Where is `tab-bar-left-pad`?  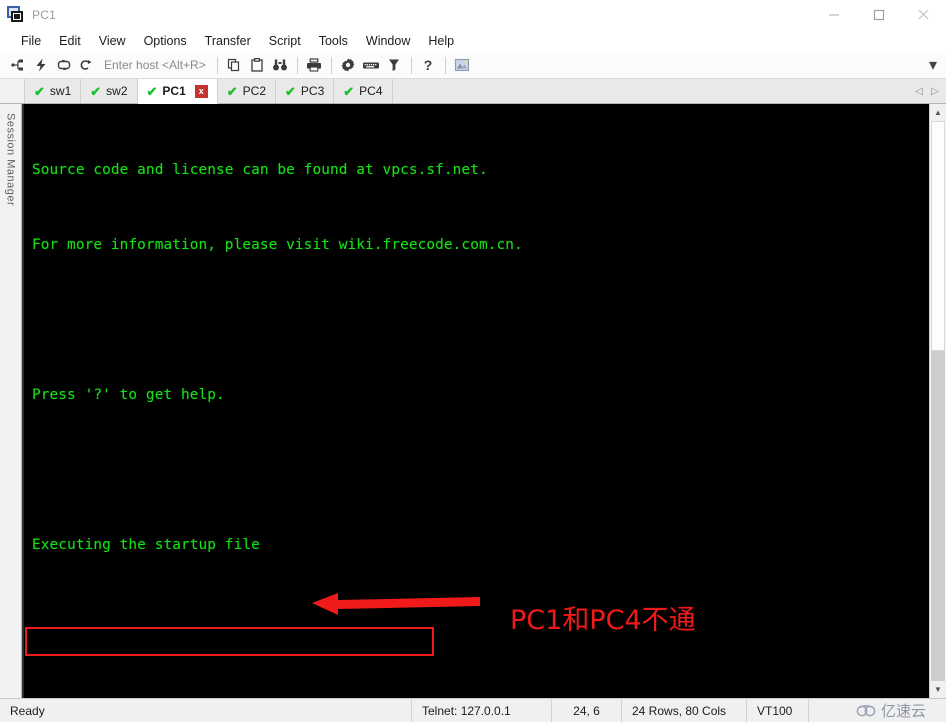
tab-bar-left-pad is located at coordinates (12, 91).